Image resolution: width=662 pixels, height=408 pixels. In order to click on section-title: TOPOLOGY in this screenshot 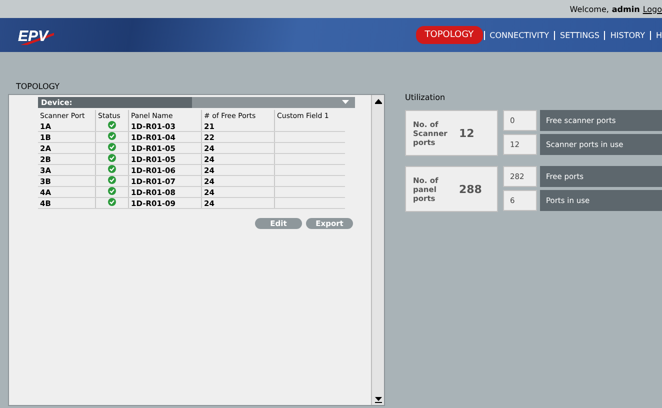, I will do `click(38, 87)`.